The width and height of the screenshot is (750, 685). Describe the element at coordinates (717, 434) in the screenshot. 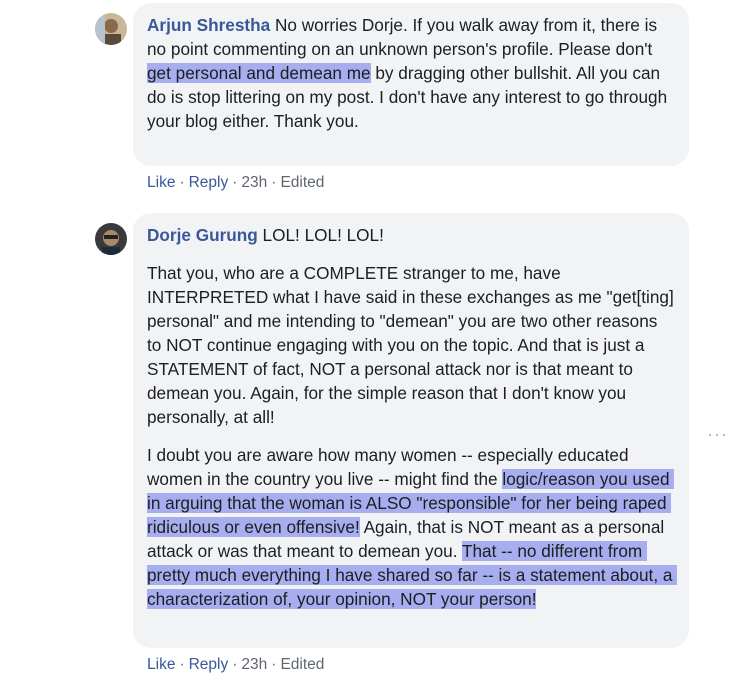

I see `ellipsis-icon: ···` at that location.